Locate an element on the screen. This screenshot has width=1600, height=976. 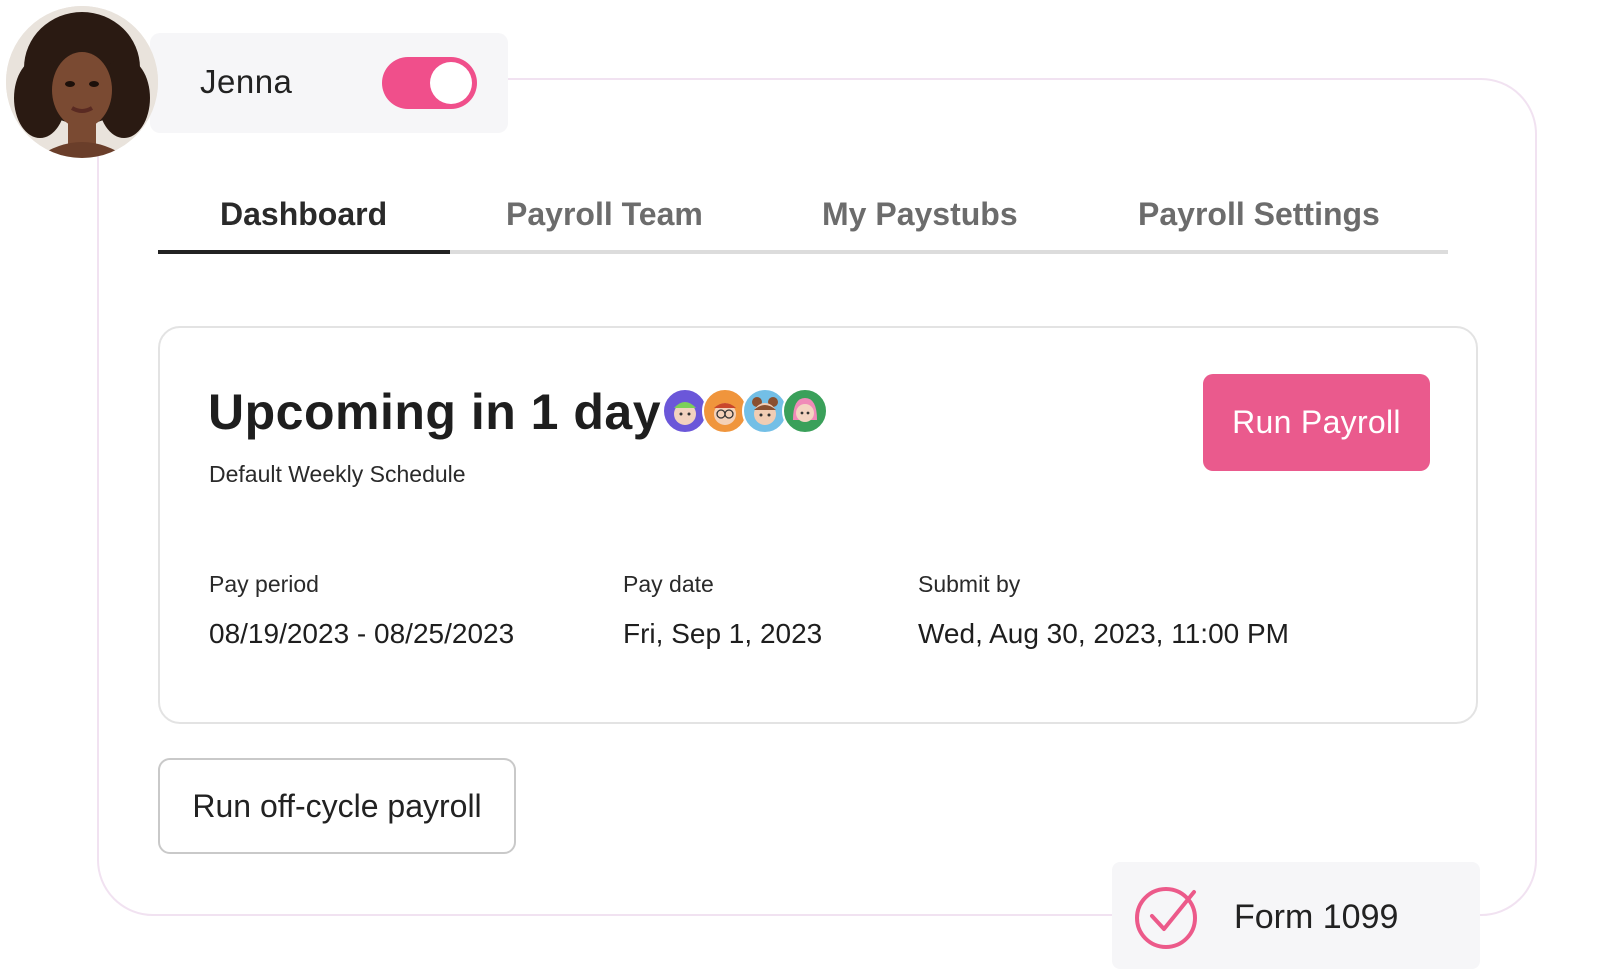
user-chip: Jenna is located at coordinates (329, 83).